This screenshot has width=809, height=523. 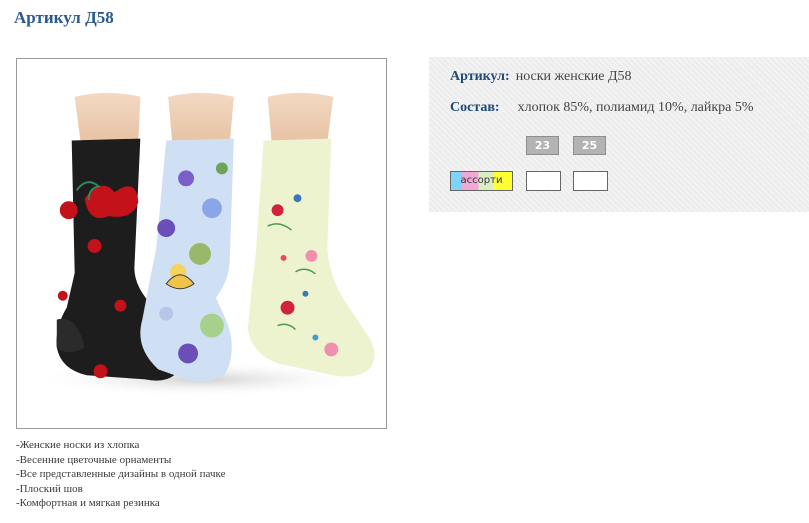 I want to click on article-value: носки женские Д58, so click(x=573, y=76).